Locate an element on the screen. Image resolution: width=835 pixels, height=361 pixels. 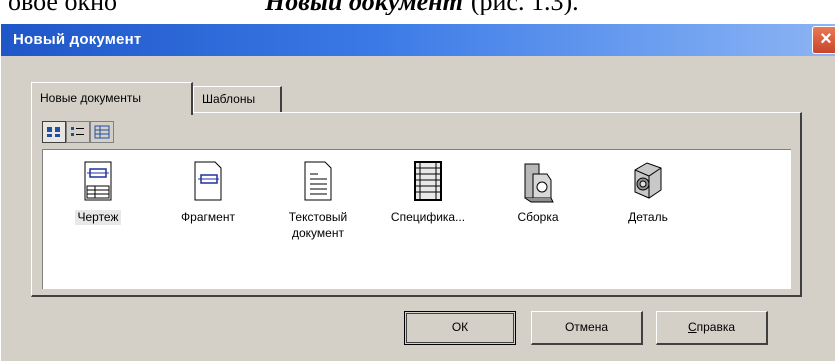
document-item-part: Деталь is located at coordinates (648, 192).